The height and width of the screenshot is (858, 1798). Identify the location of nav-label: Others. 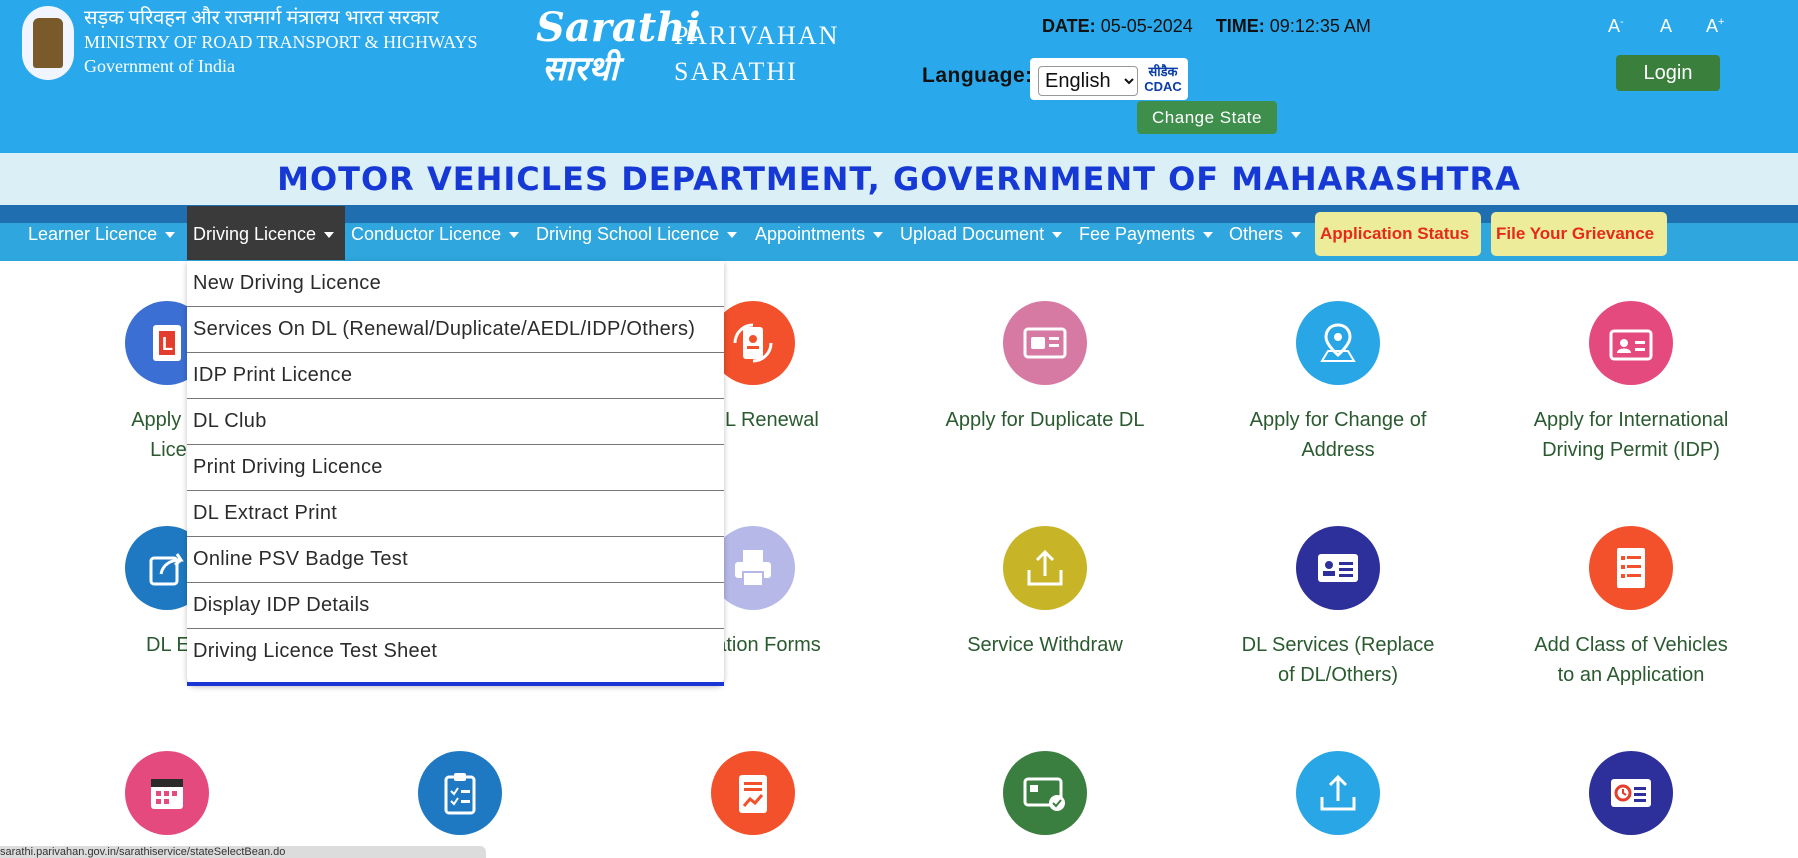
(1256, 234).